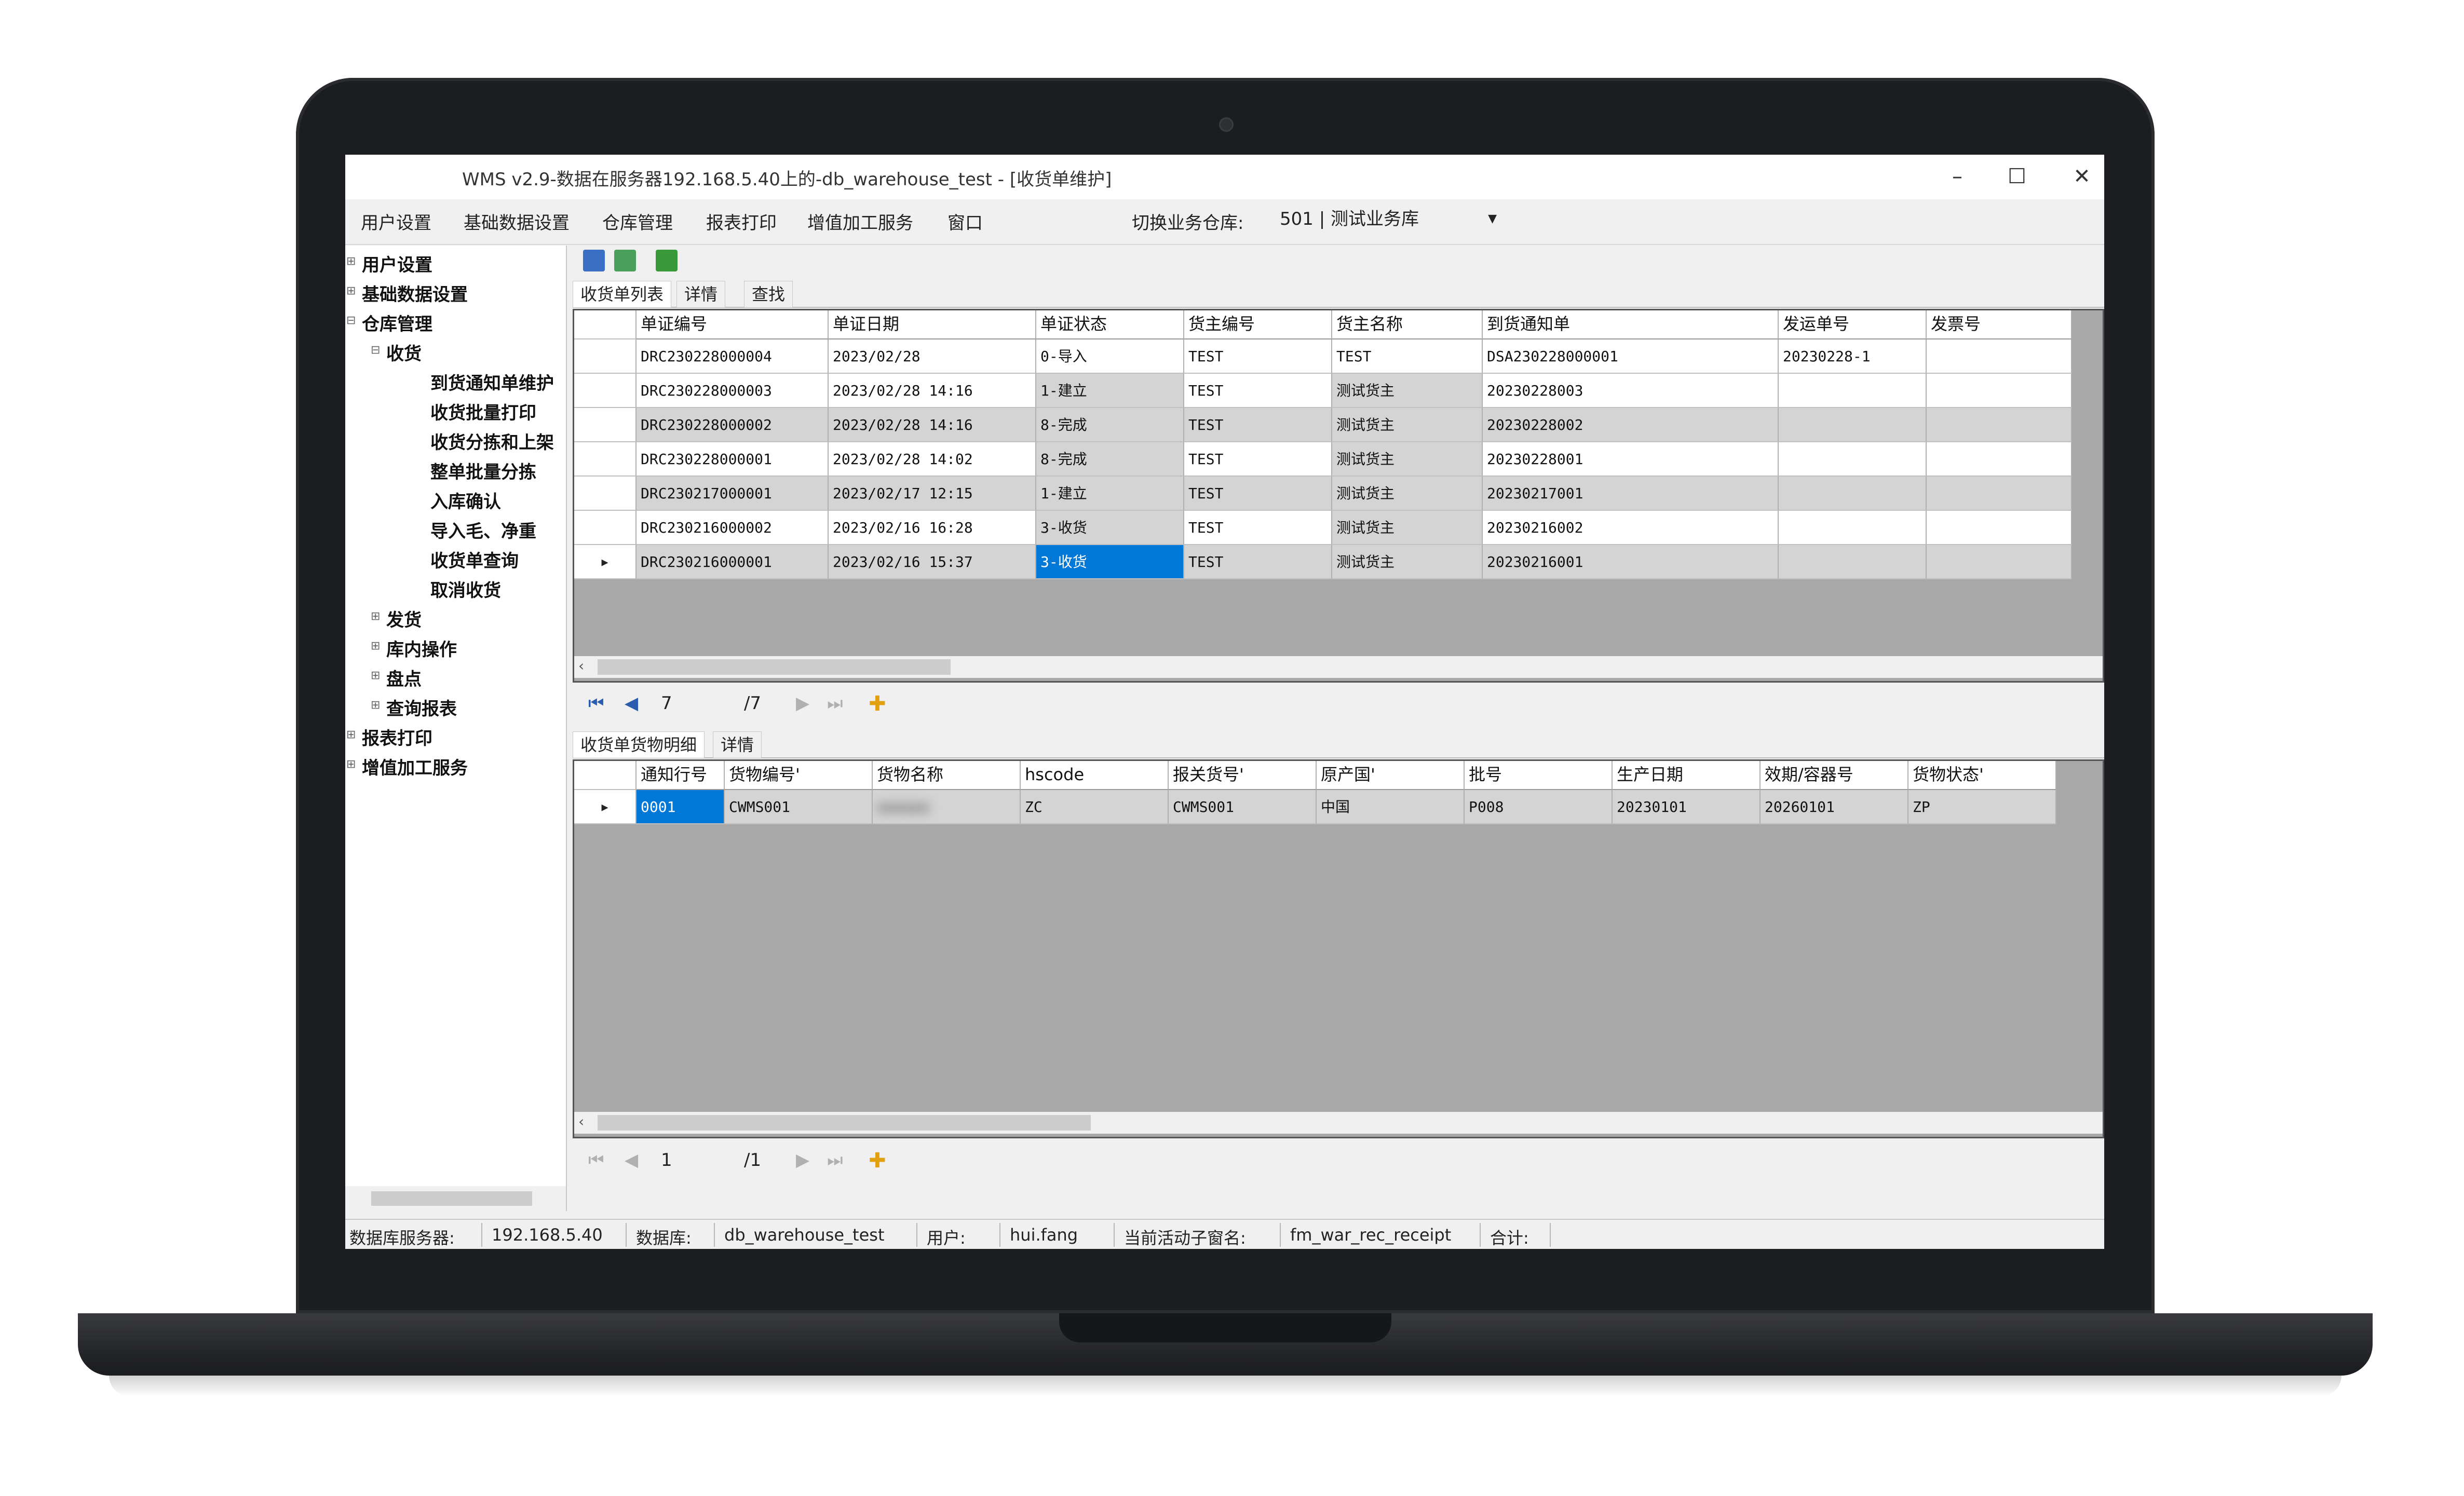  I want to click on column-header: 单证编号, so click(733, 324).